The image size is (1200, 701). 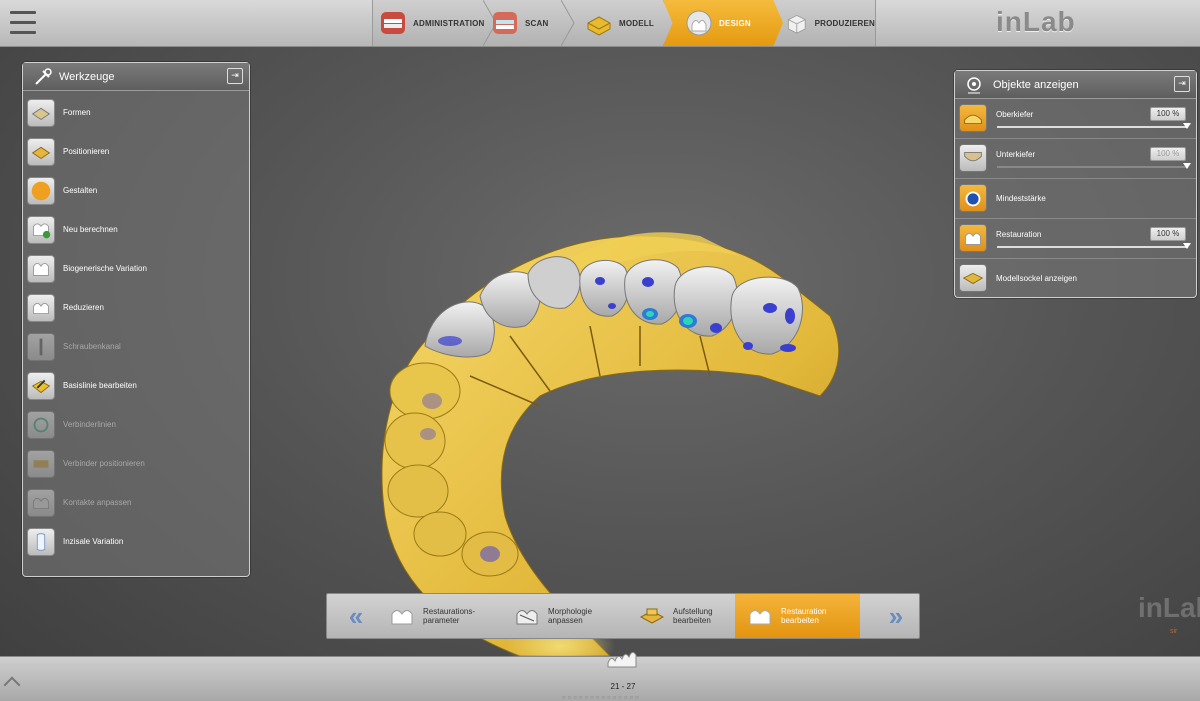 I want to click on view-objects-icon, so click(x=974, y=84).